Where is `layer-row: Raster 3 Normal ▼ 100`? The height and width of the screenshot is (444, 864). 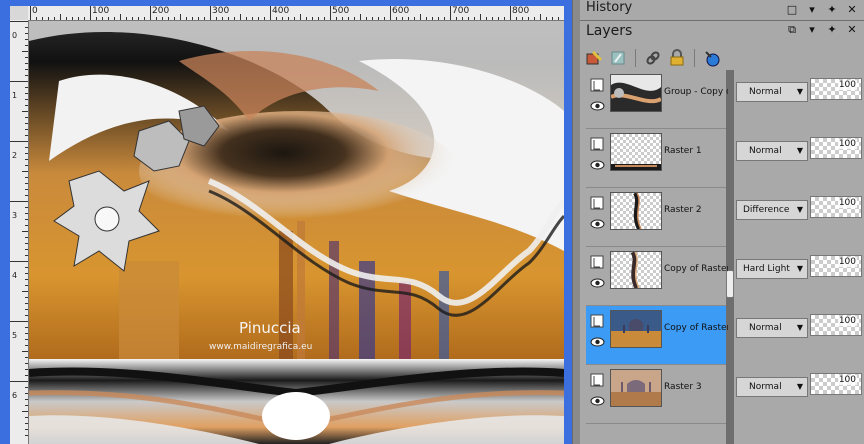 layer-row: Raster 3 Normal ▼ 100 is located at coordinates (722, 394).